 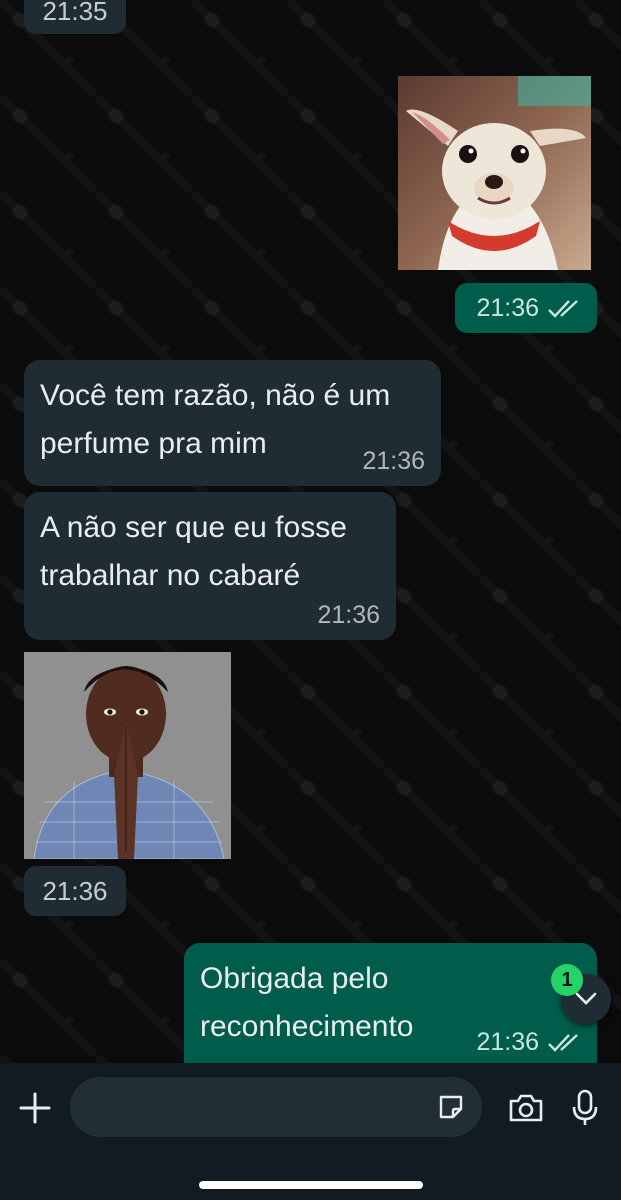 I want to click on camera-icon, so click(x=526, y=1108).